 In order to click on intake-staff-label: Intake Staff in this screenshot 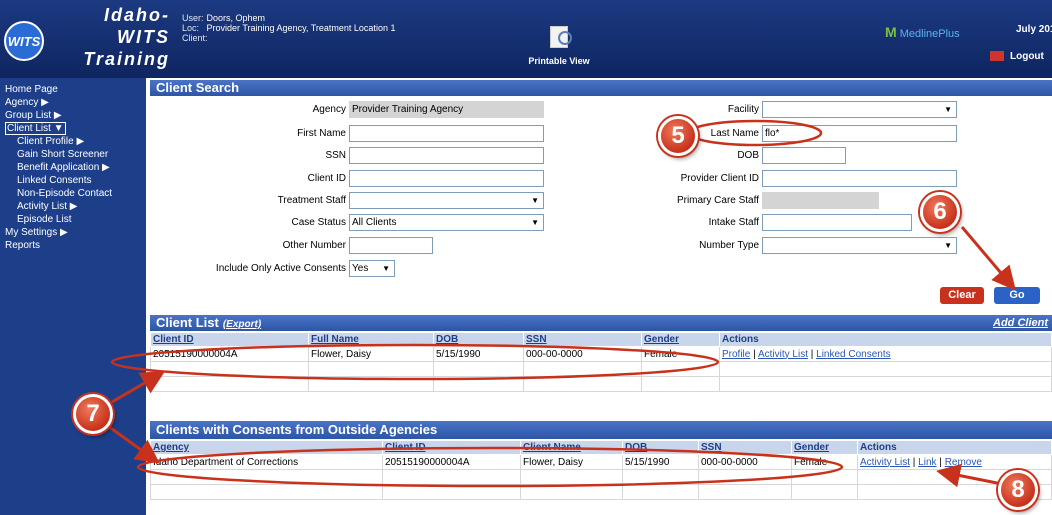, I will do `click(733, 222)`.